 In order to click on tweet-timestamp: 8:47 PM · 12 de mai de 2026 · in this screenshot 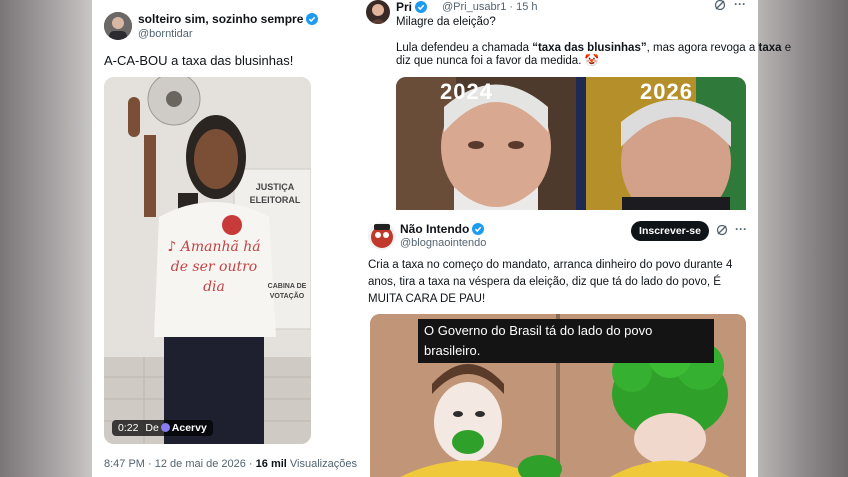, I will do `click(178, 464)`.